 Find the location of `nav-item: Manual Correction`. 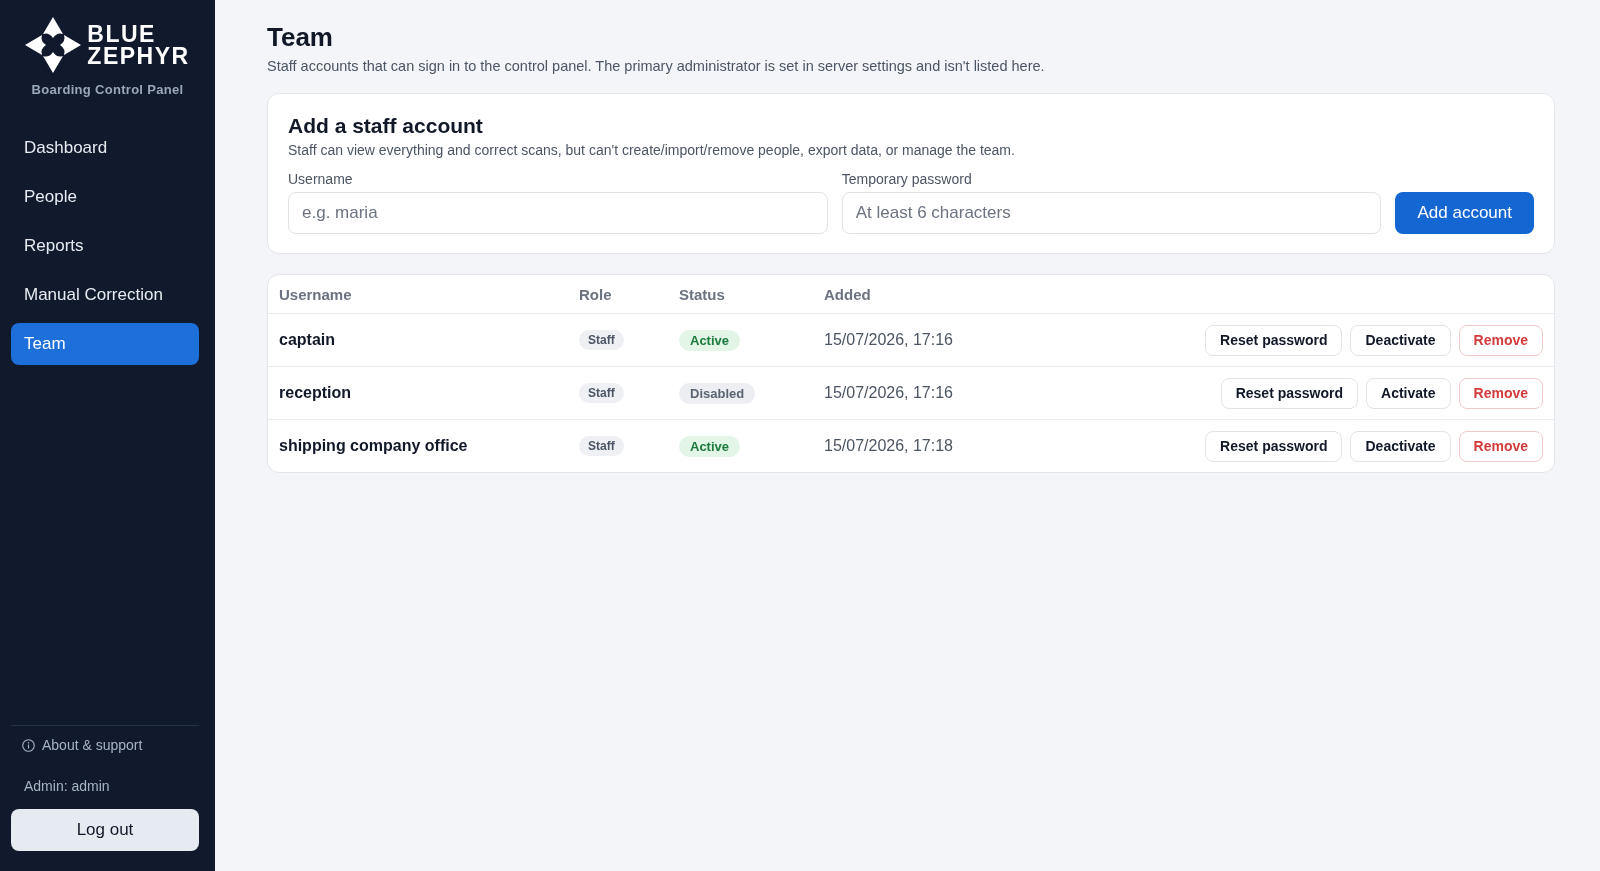

nav-item: Manual Correction is located at coordinates (105, 295).